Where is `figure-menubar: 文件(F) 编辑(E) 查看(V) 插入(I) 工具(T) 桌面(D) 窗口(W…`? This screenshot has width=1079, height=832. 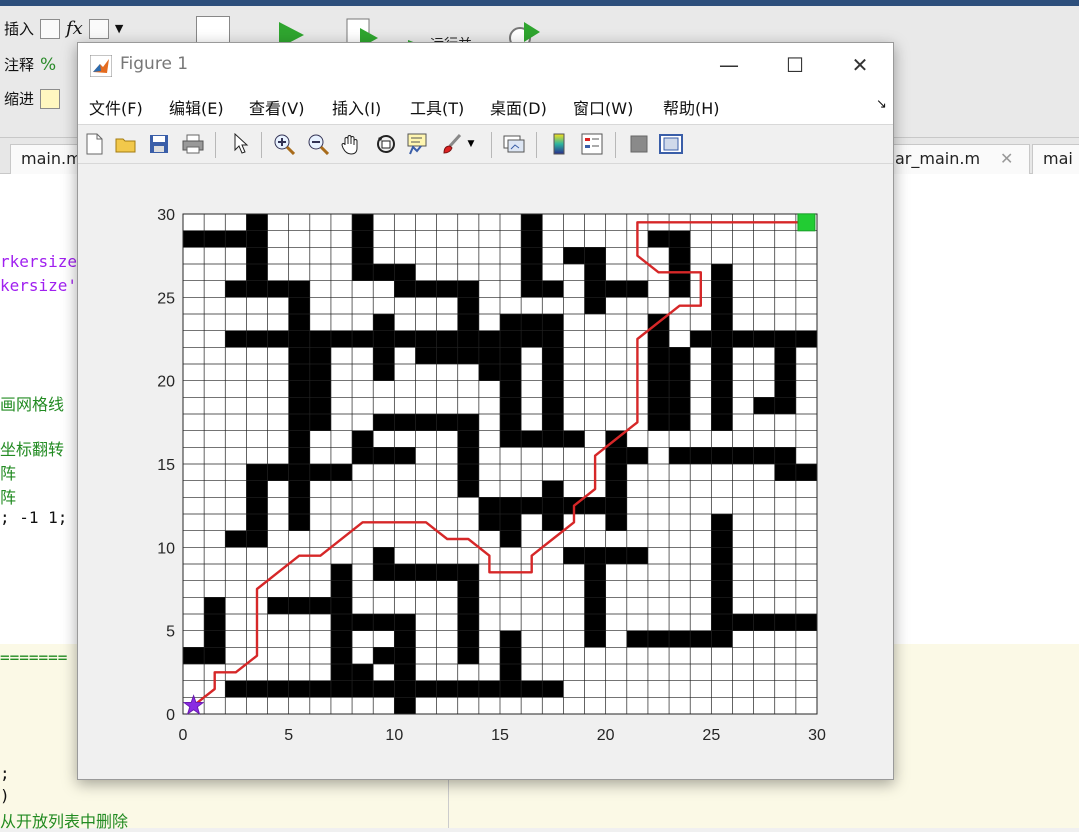 figure-menubar: 文件(F) 编辑(E) 查看(V) 插入(I) 工具(T) 桌面(D) 窗口(W… is located at coordinates (485, 106).